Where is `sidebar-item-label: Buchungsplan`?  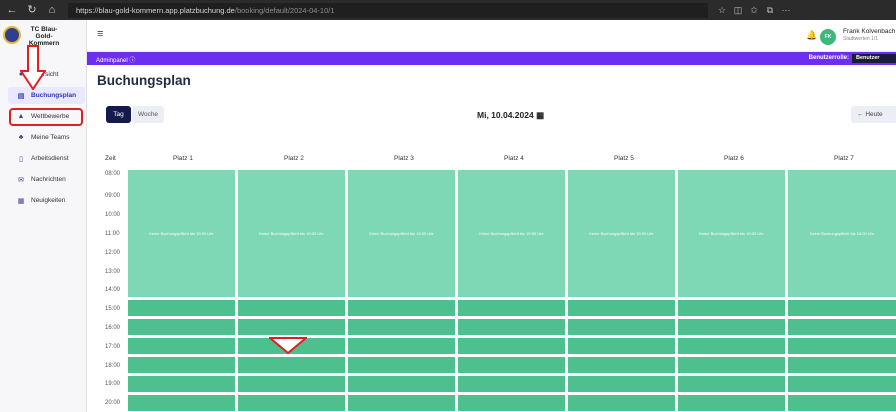
sidebar-item-label: Buchungsplan is located at coordinates (54, 95).